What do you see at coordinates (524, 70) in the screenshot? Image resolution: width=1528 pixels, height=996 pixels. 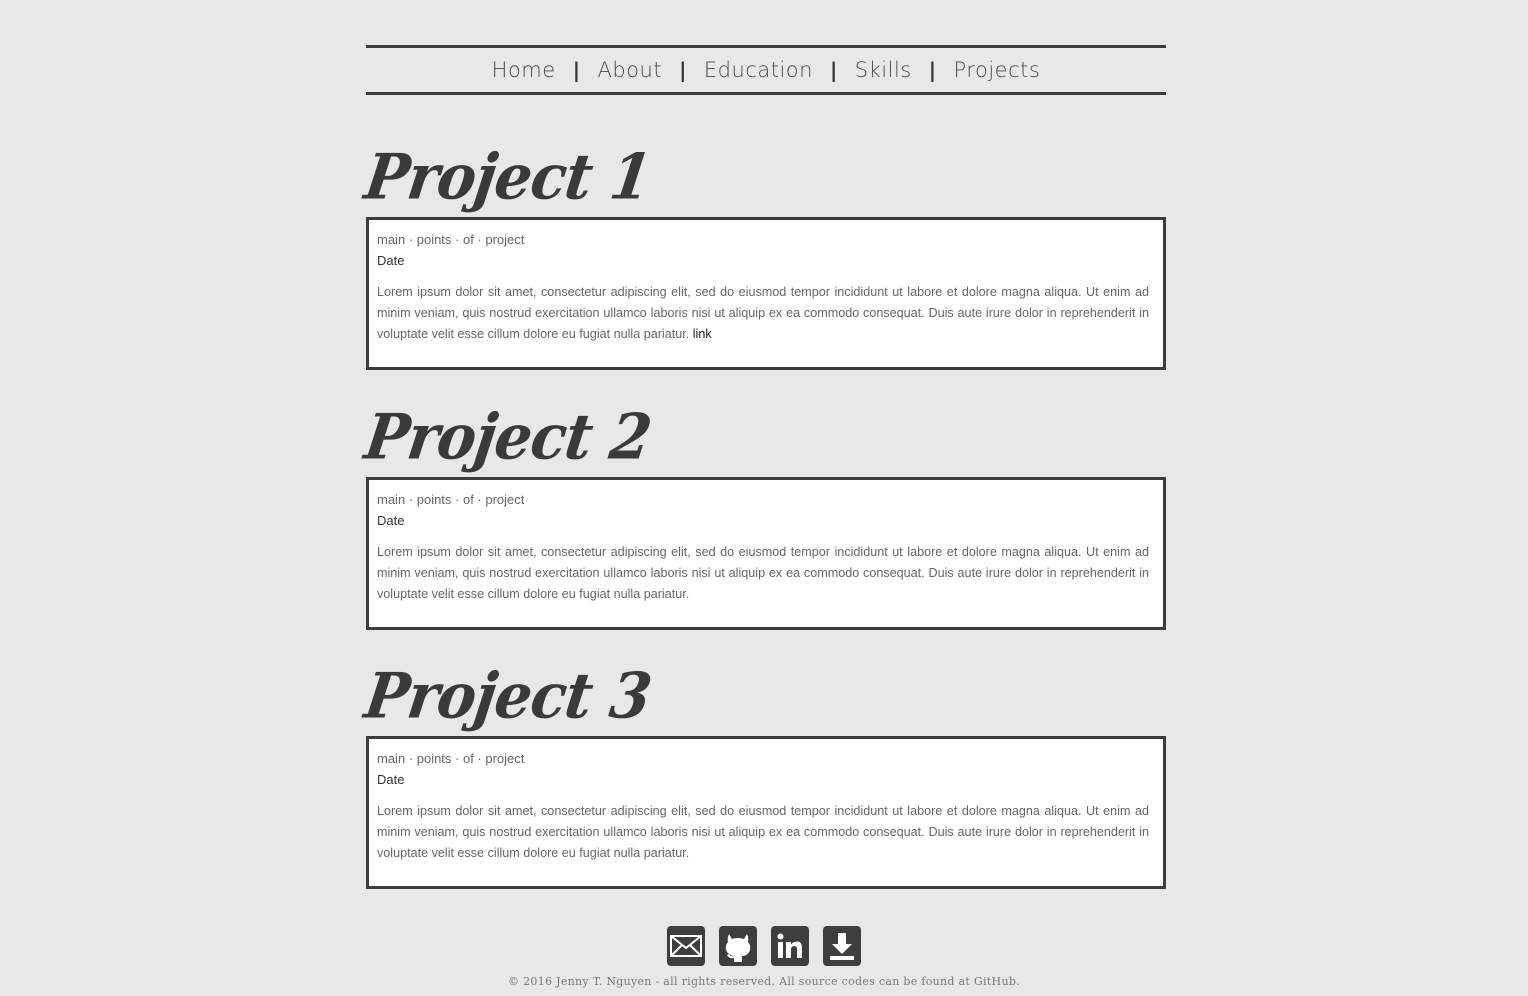 I see `nav-home: Home` at bounding box center [524, 70].